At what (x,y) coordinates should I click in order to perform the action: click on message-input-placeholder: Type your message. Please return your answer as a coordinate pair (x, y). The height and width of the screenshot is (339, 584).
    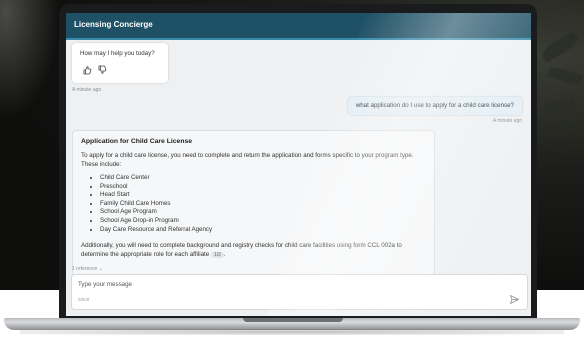
    Looking at the image, I should click on (105, 284).